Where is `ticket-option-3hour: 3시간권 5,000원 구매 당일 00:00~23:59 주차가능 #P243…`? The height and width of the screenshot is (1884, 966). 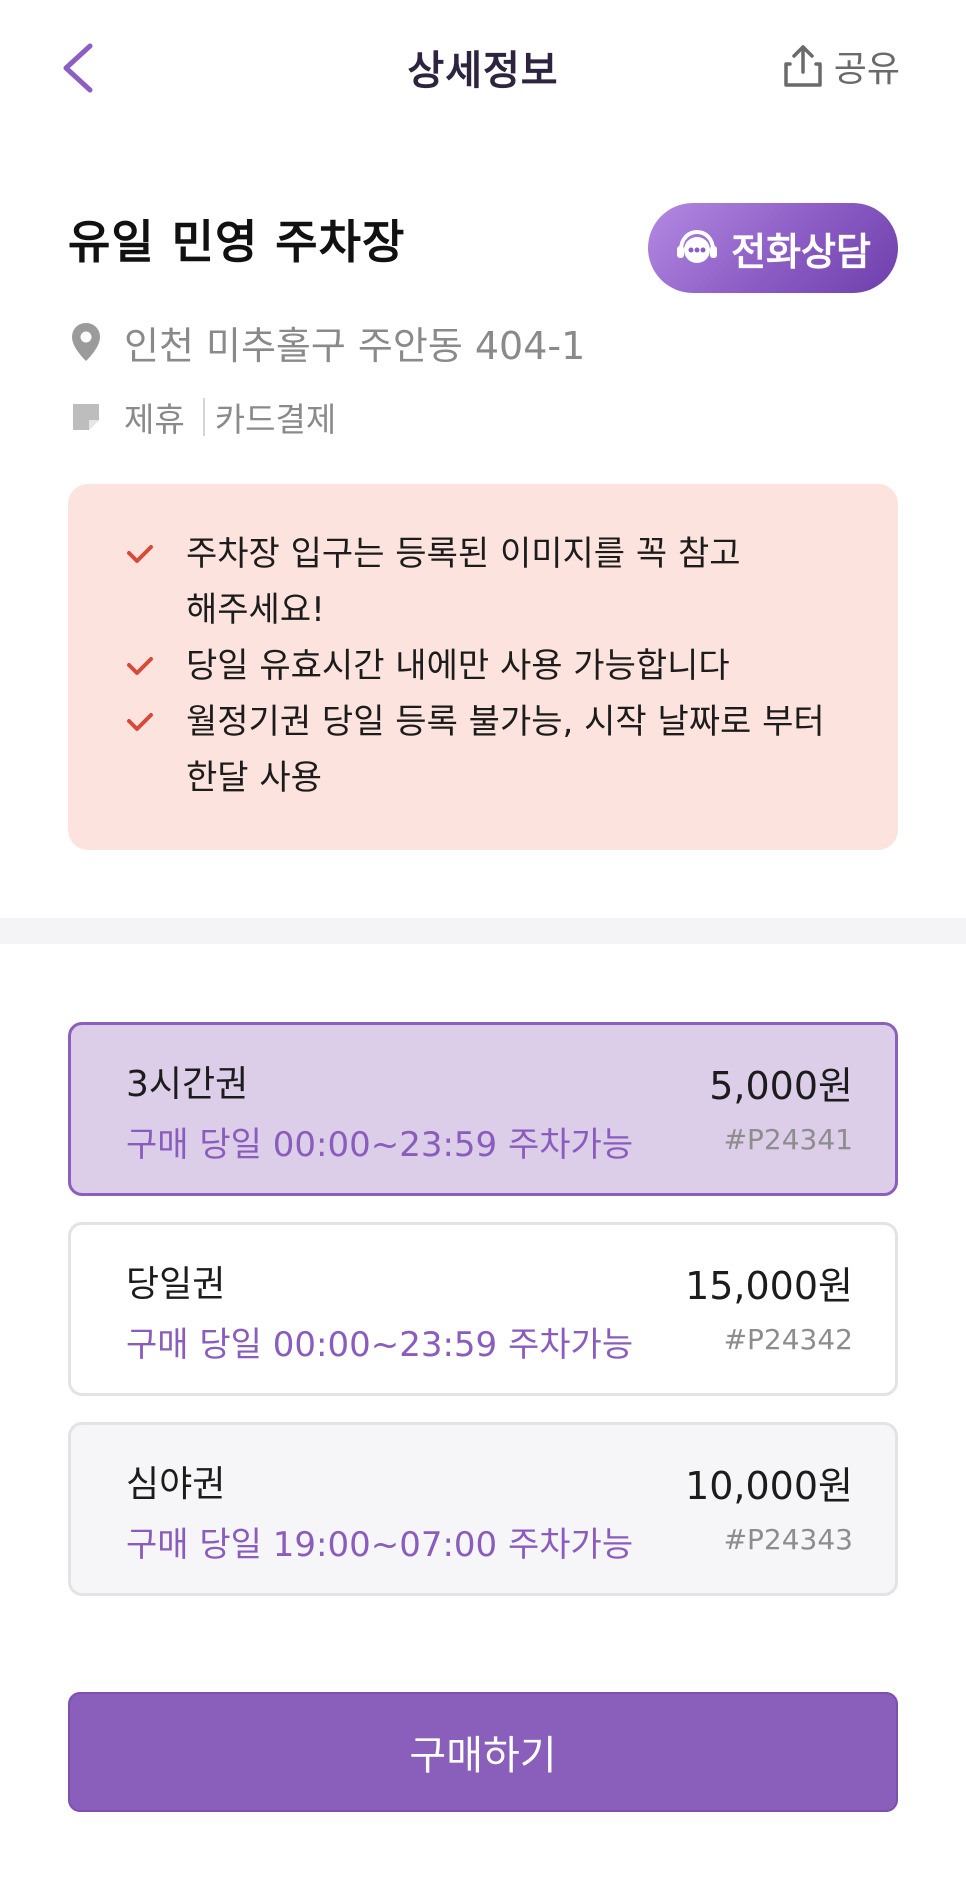
ticket-option-3hour: 3시간권 5,000원 구매 당일 00:00~23:59 주차가능 #P243… is located at coordinates (483, 1109).